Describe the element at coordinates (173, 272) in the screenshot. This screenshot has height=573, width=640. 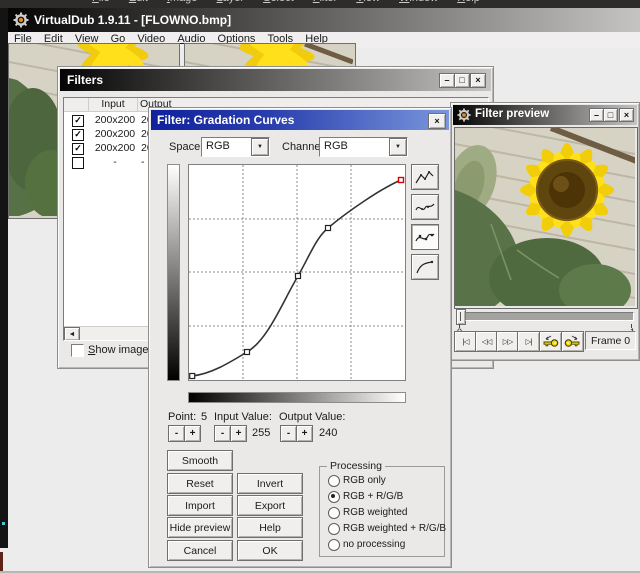
I see `output-gradient-bar` at that location.